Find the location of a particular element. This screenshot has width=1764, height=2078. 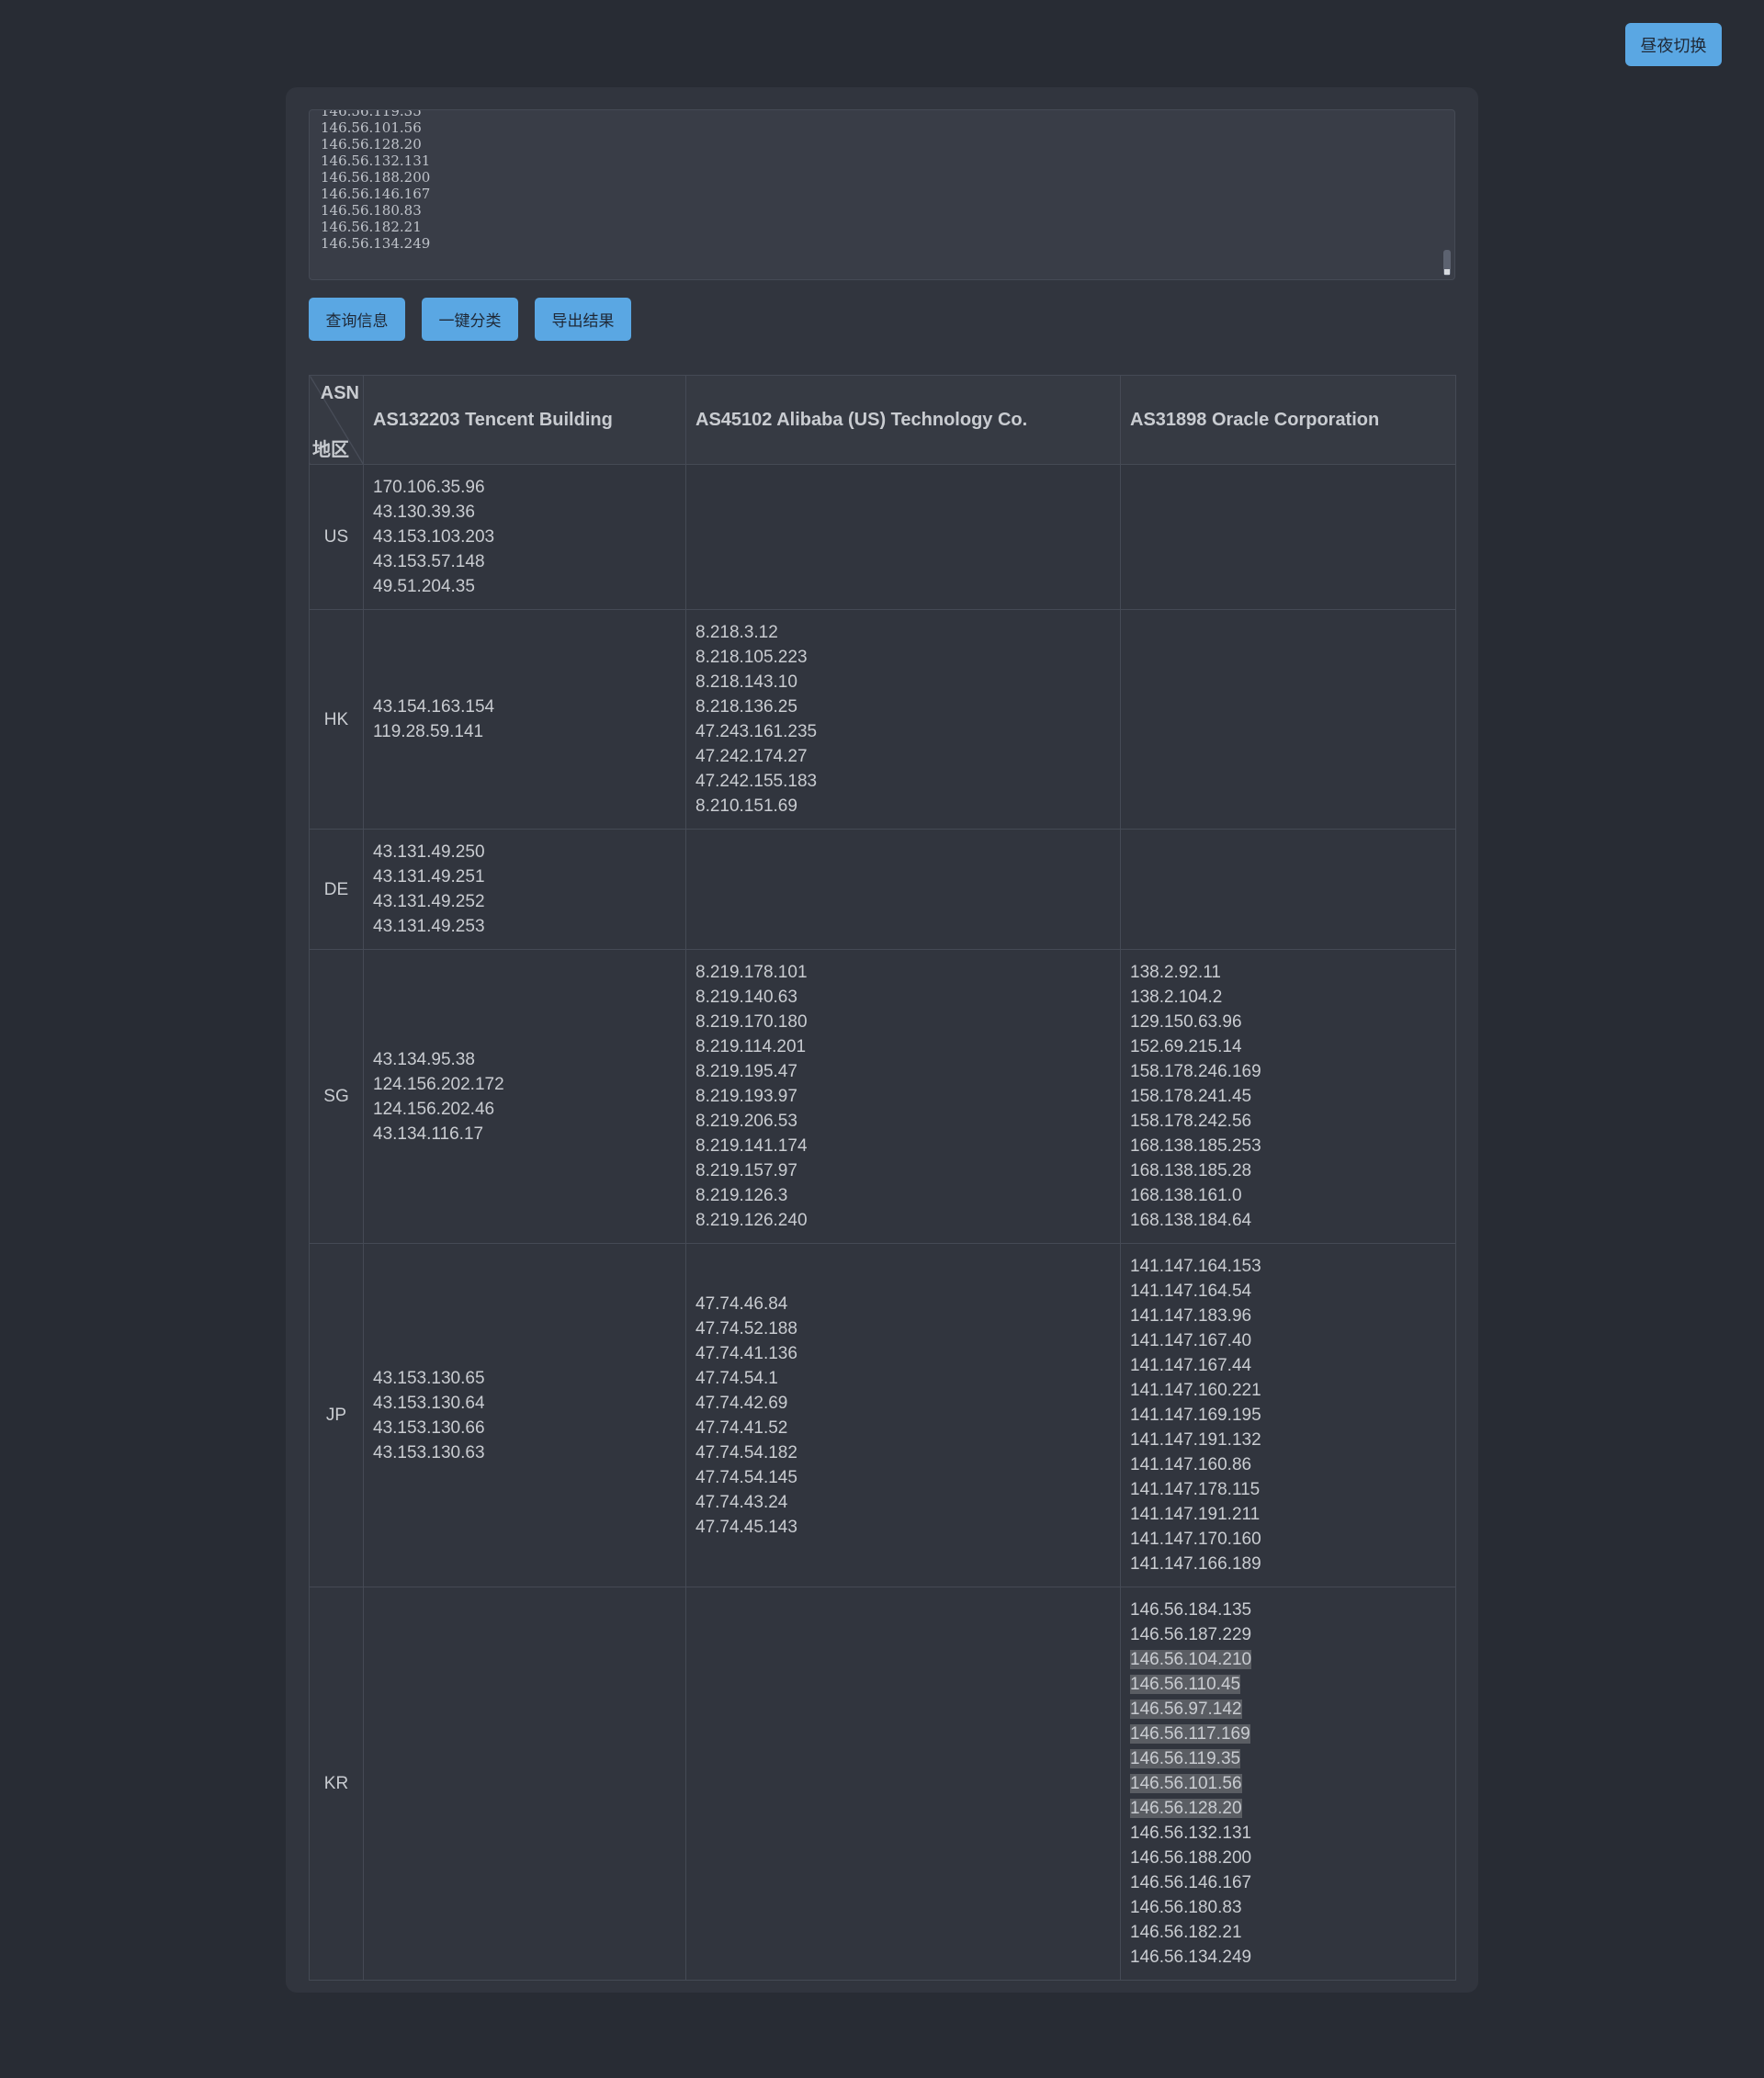

ip-address: 43.131.49.251 is located at coordinates (524, 876).